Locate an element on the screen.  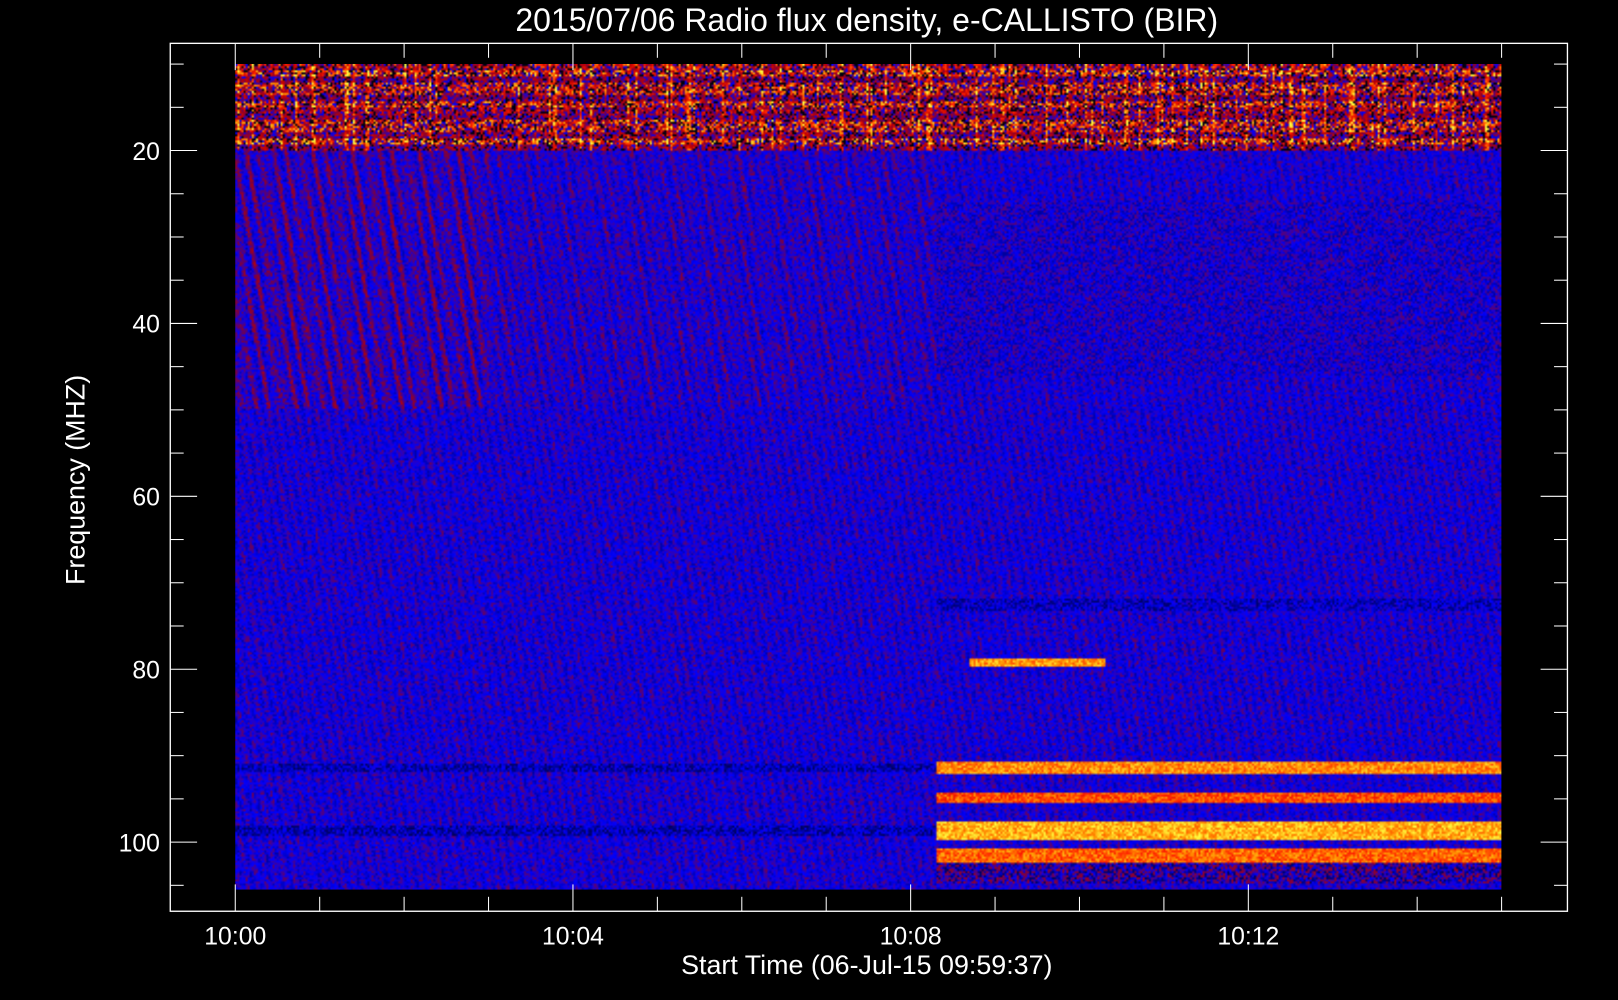
x-axis-label: Start Time (06-Jul-15 09:59:37) is located at coordinates (866, 965).